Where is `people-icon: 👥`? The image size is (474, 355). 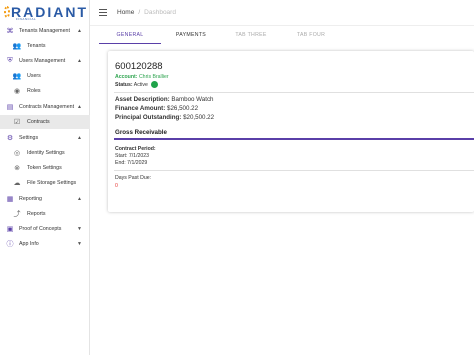
people-icon: 👥 is located at coordinates (17, 46).